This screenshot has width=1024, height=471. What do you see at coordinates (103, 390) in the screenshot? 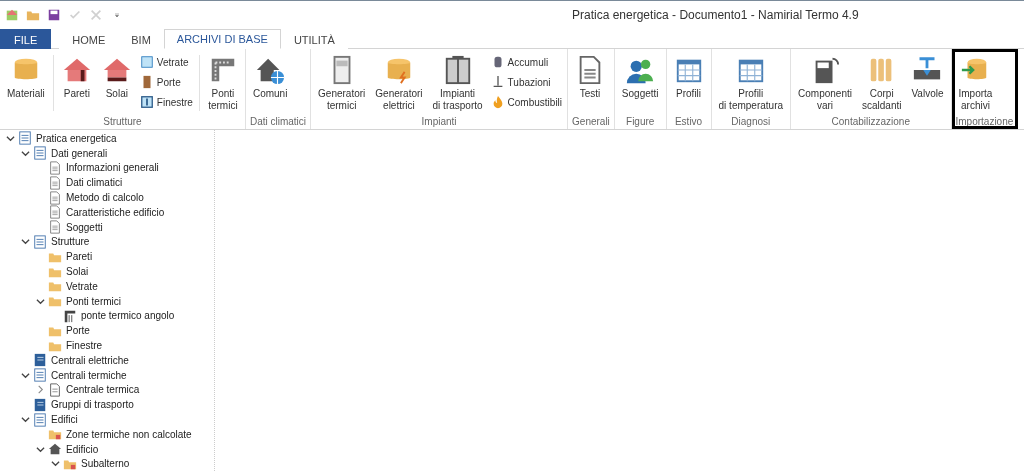
I see `tree-item: Centrale termica` at bounding box center [103, 390].